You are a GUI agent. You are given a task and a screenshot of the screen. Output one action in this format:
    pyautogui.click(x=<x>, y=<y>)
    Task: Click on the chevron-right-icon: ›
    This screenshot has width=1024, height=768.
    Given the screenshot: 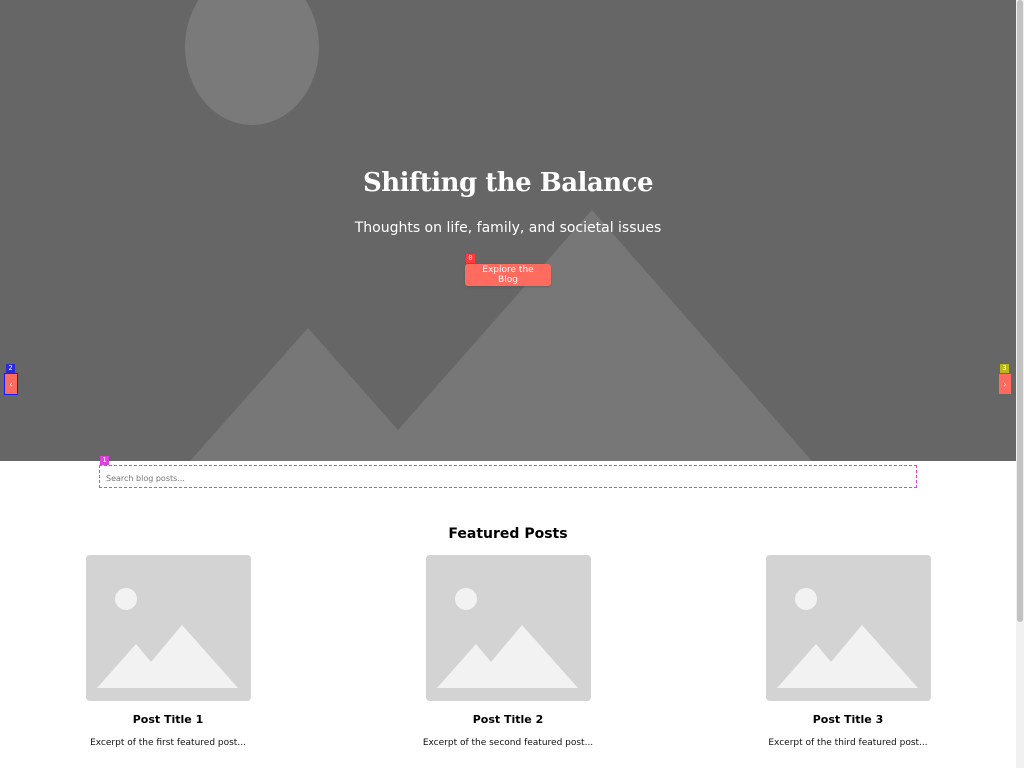 What is the action you would take?
    pyautogui.click(x=1005, y=384)
    